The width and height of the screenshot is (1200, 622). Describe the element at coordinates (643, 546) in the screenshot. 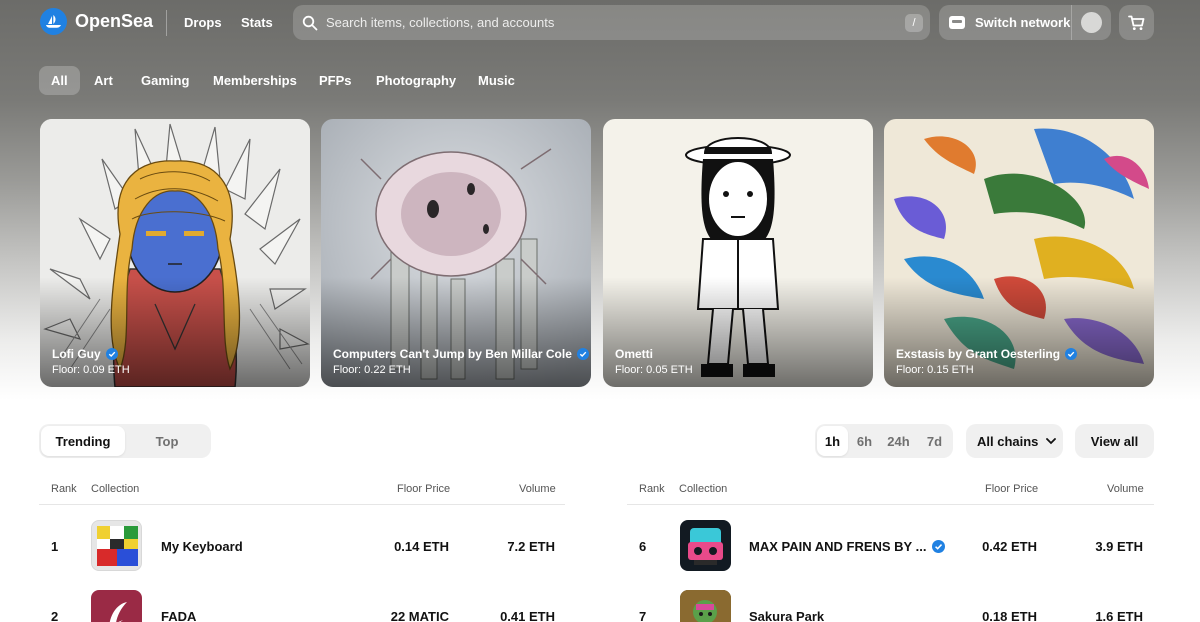

I see `row-rank: 6` at that location.